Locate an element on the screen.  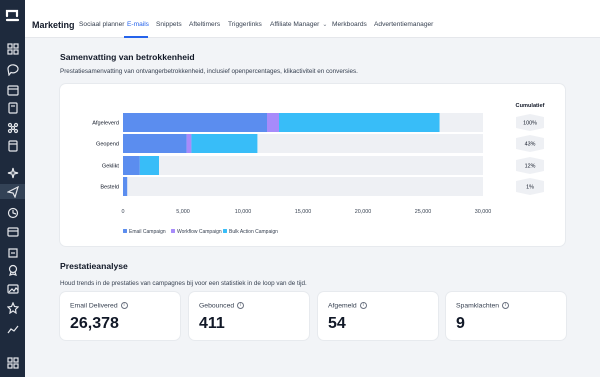
summary-title: Samenvatting van betrokkenheid is located at coordinates (127, 57).